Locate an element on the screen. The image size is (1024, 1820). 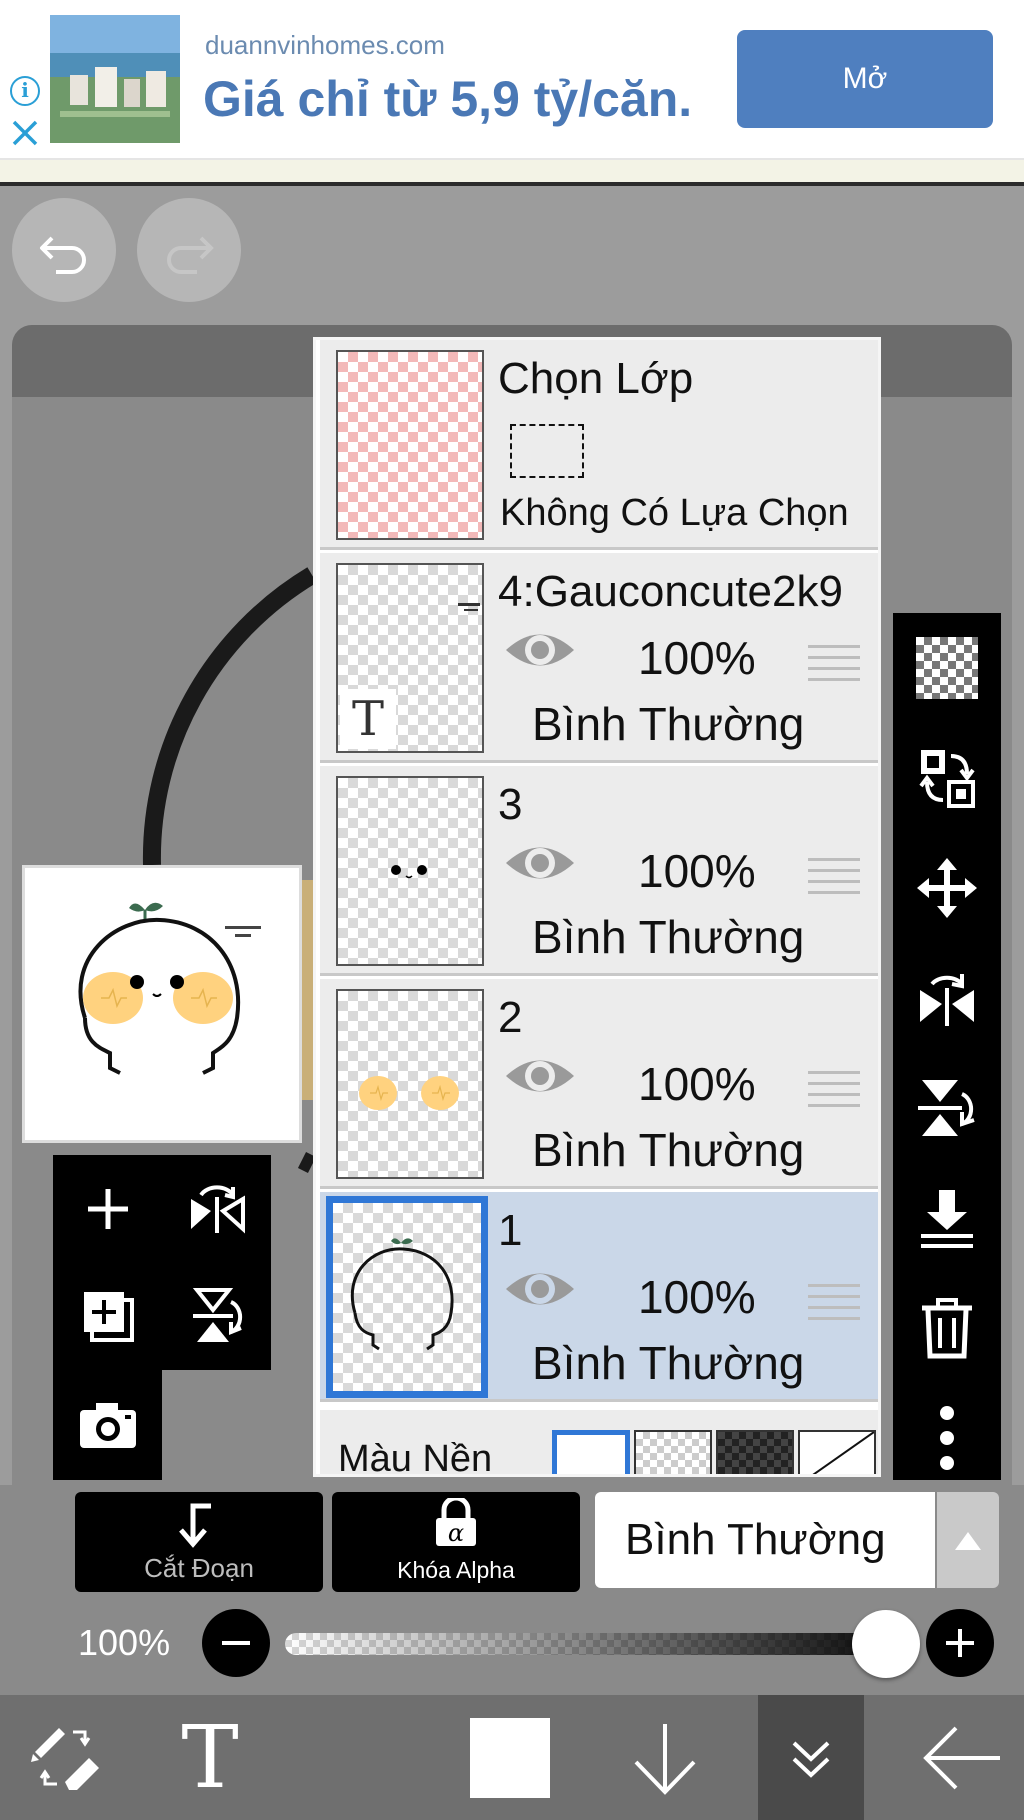
trash-icon is located at coordinates (947, 1328).